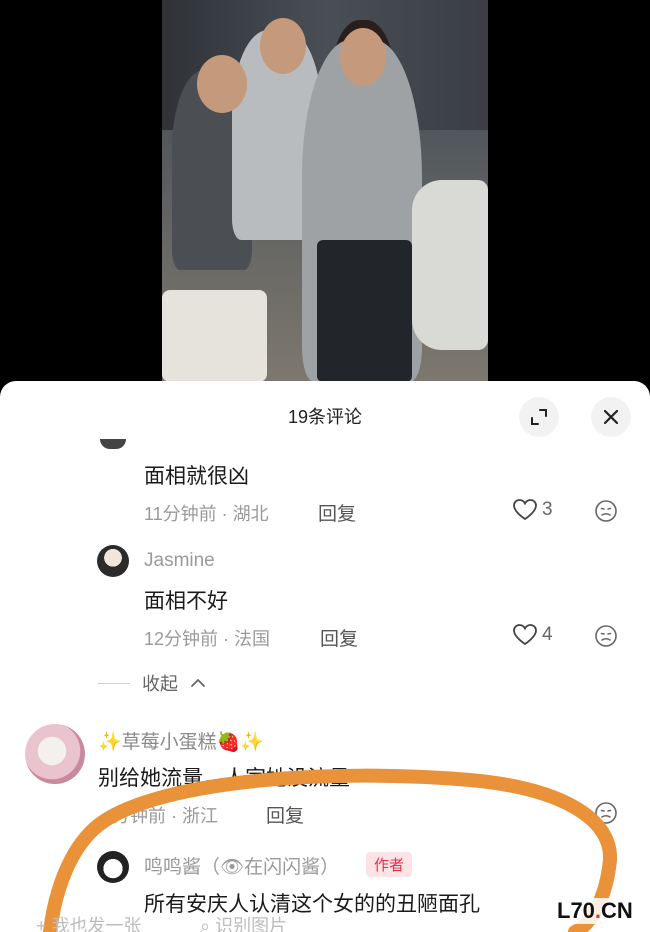 The width and height of the screenshot is (650, 932). Describe the element at coordinates (224, 778) in the screenshot. I see `comment-text: 别给她流量，人家她没流量` at that location.